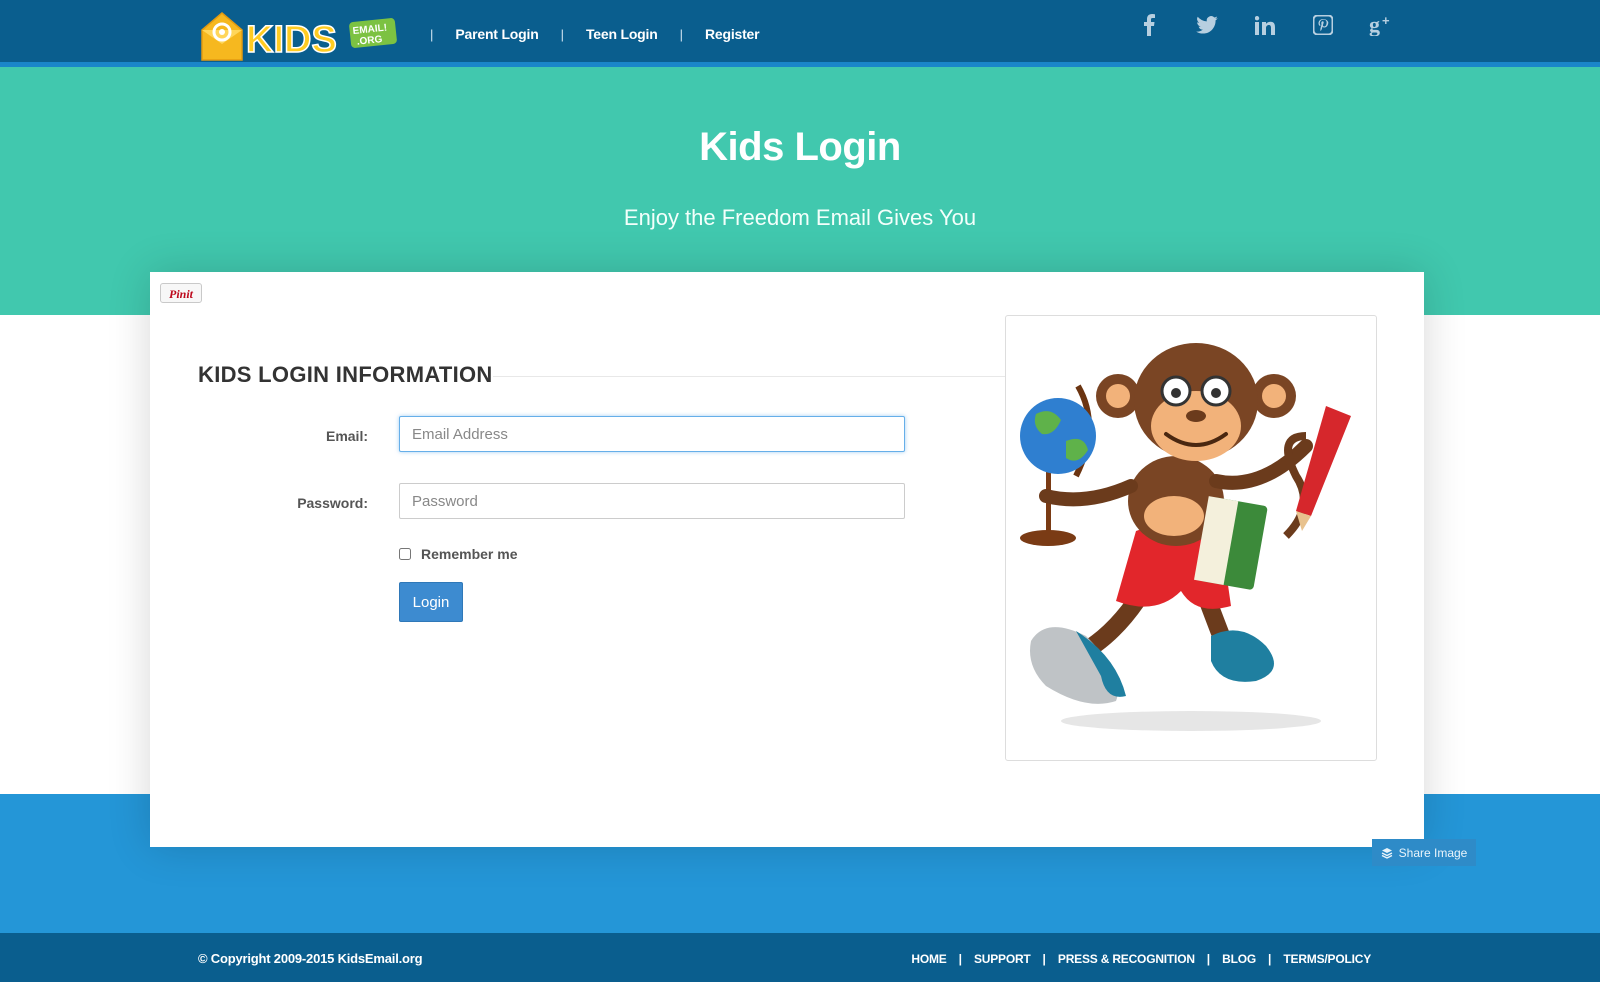 The height and width of the screenshot is (982, 1600). Describe the element at coordinates (622, 34) in the screenshot. I see `nav-teen-login: Teen Login` at that location.